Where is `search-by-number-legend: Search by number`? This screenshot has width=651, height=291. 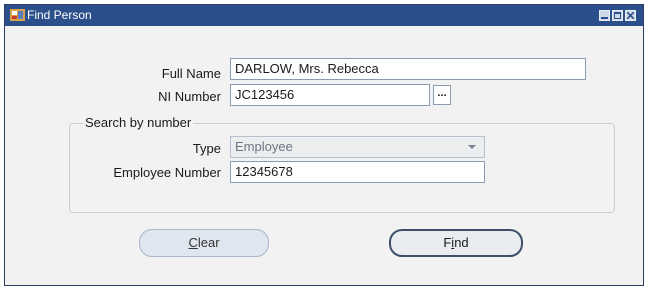
search-by-number-legend: Search by number is located at coordinates (138, 123).